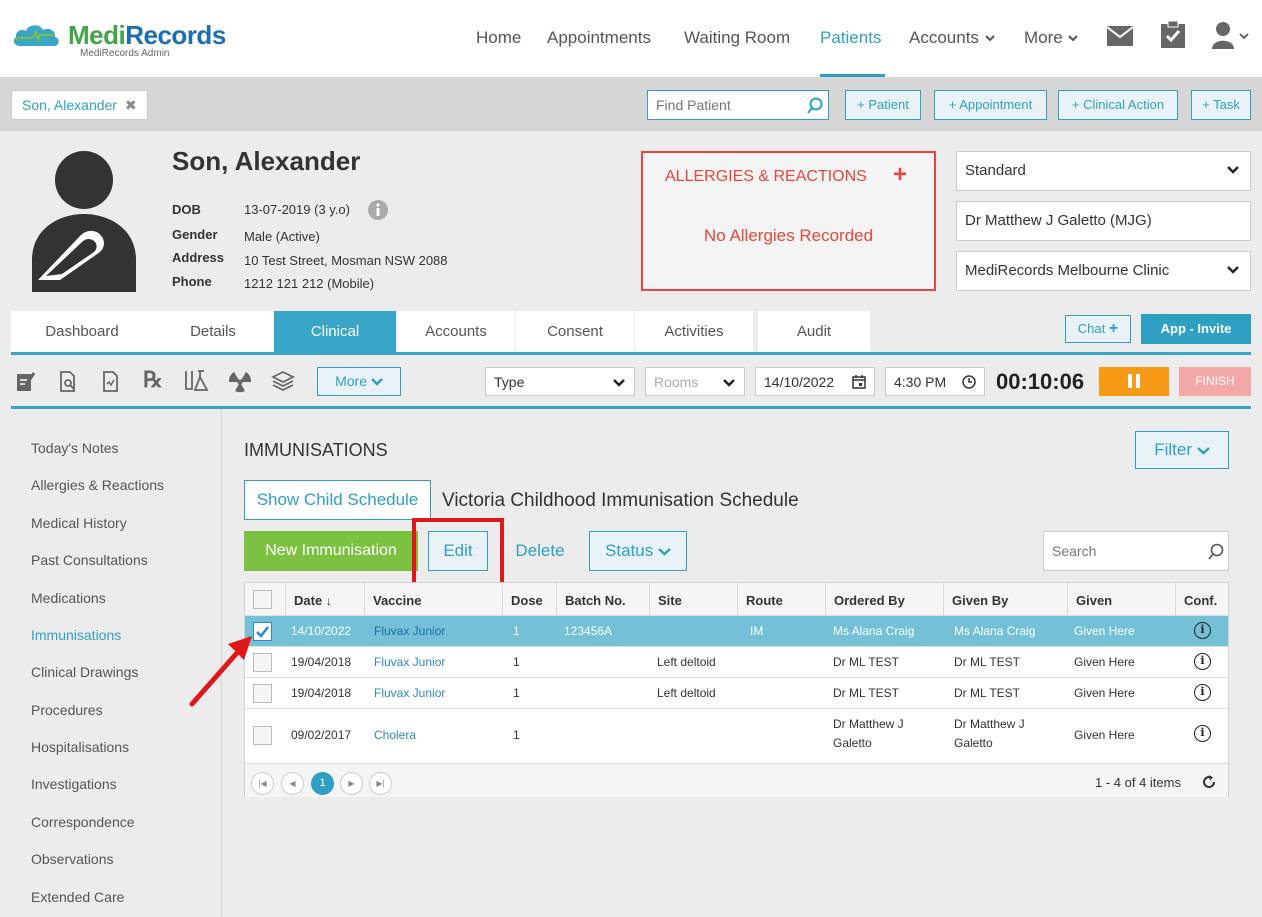  I want to click on nav-waiting-room: Waiting Room, so click(737, 38).